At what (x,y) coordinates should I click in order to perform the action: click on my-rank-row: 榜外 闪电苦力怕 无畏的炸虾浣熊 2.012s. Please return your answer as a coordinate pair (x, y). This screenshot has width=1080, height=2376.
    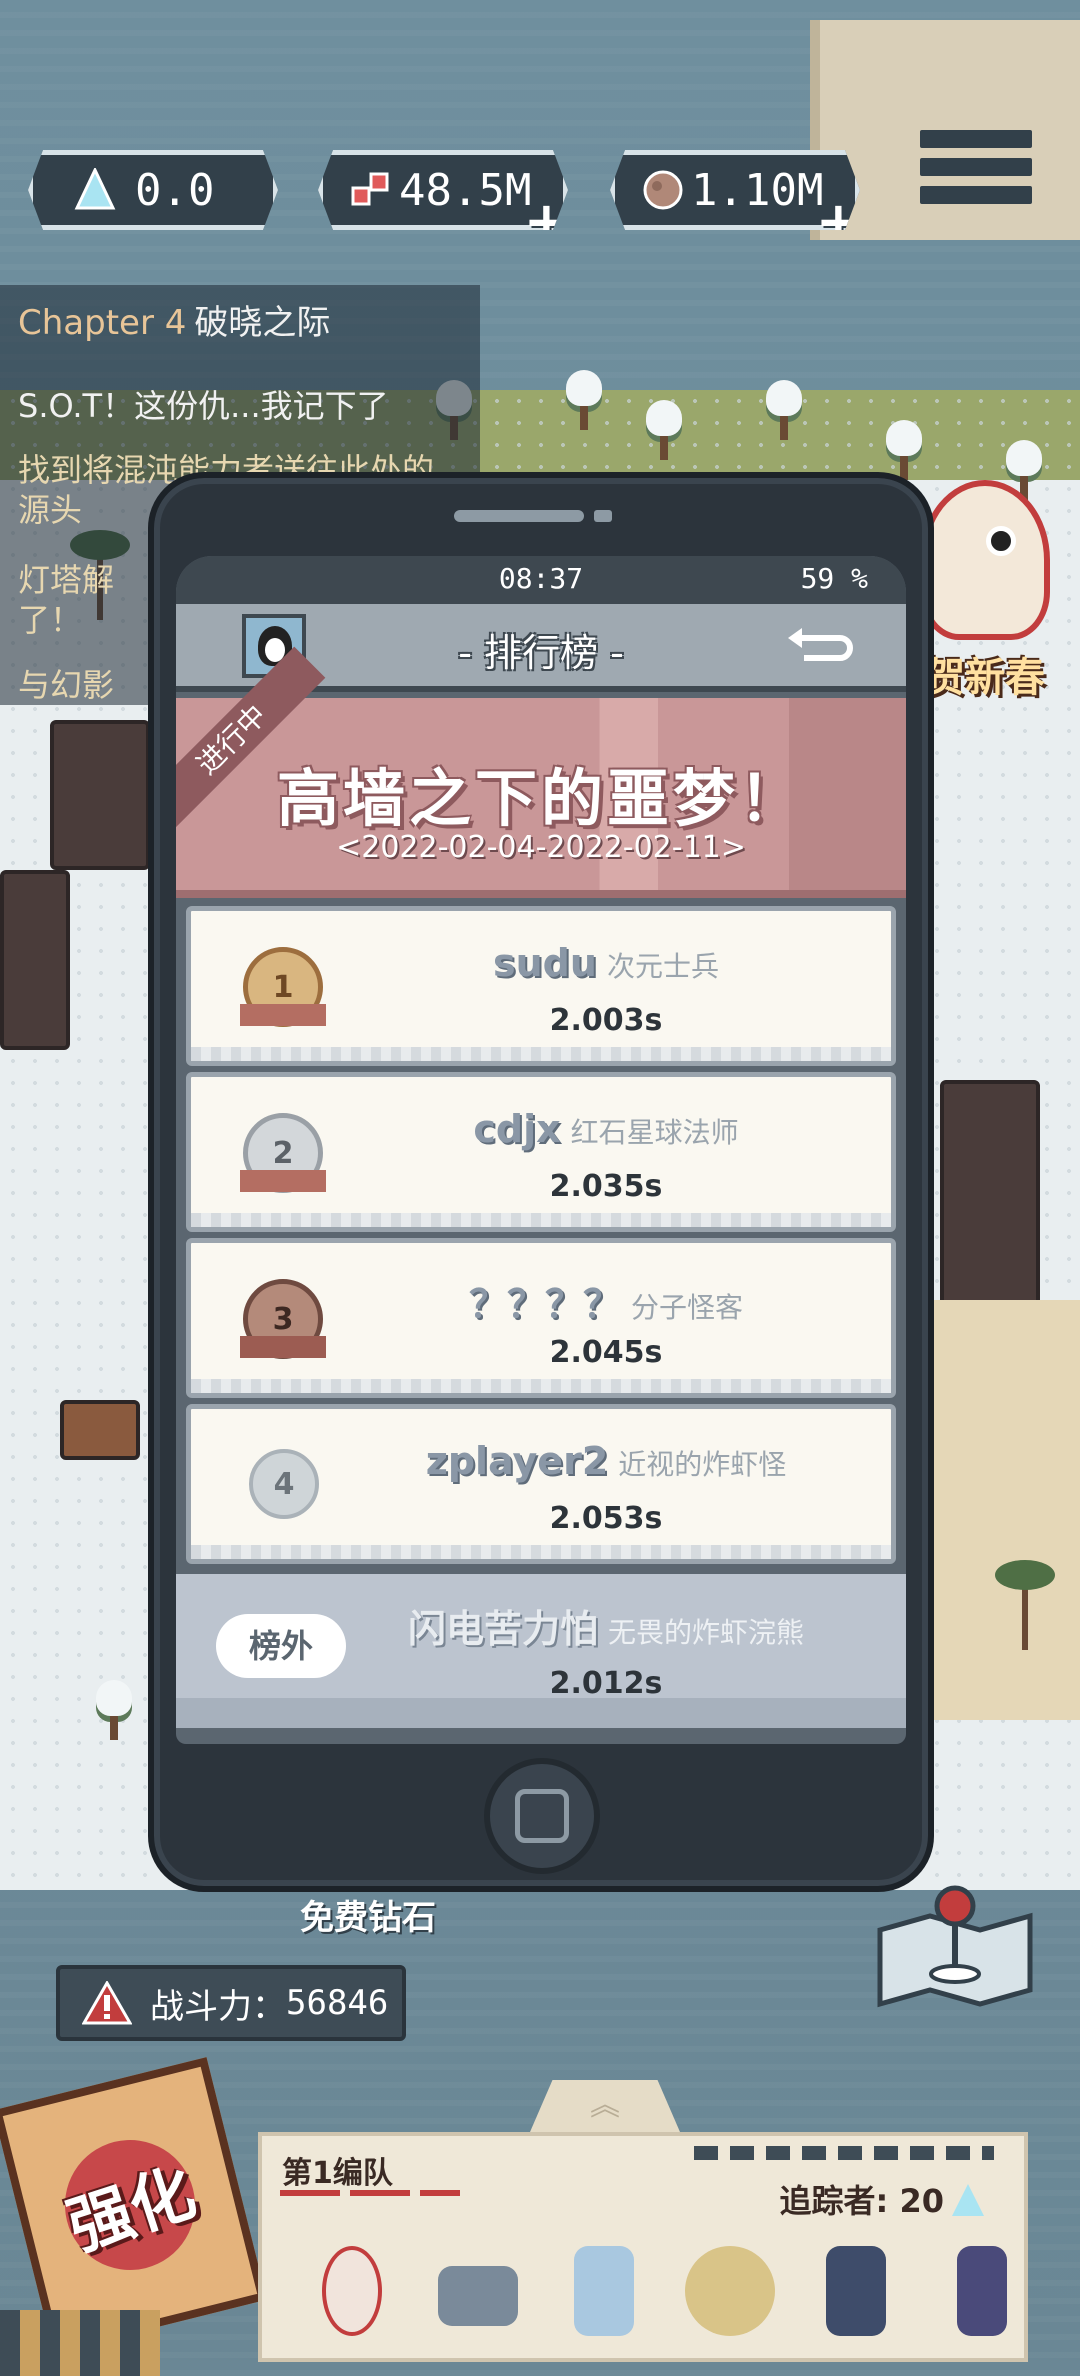
    Looking at the image, I should click on (541, 1648).